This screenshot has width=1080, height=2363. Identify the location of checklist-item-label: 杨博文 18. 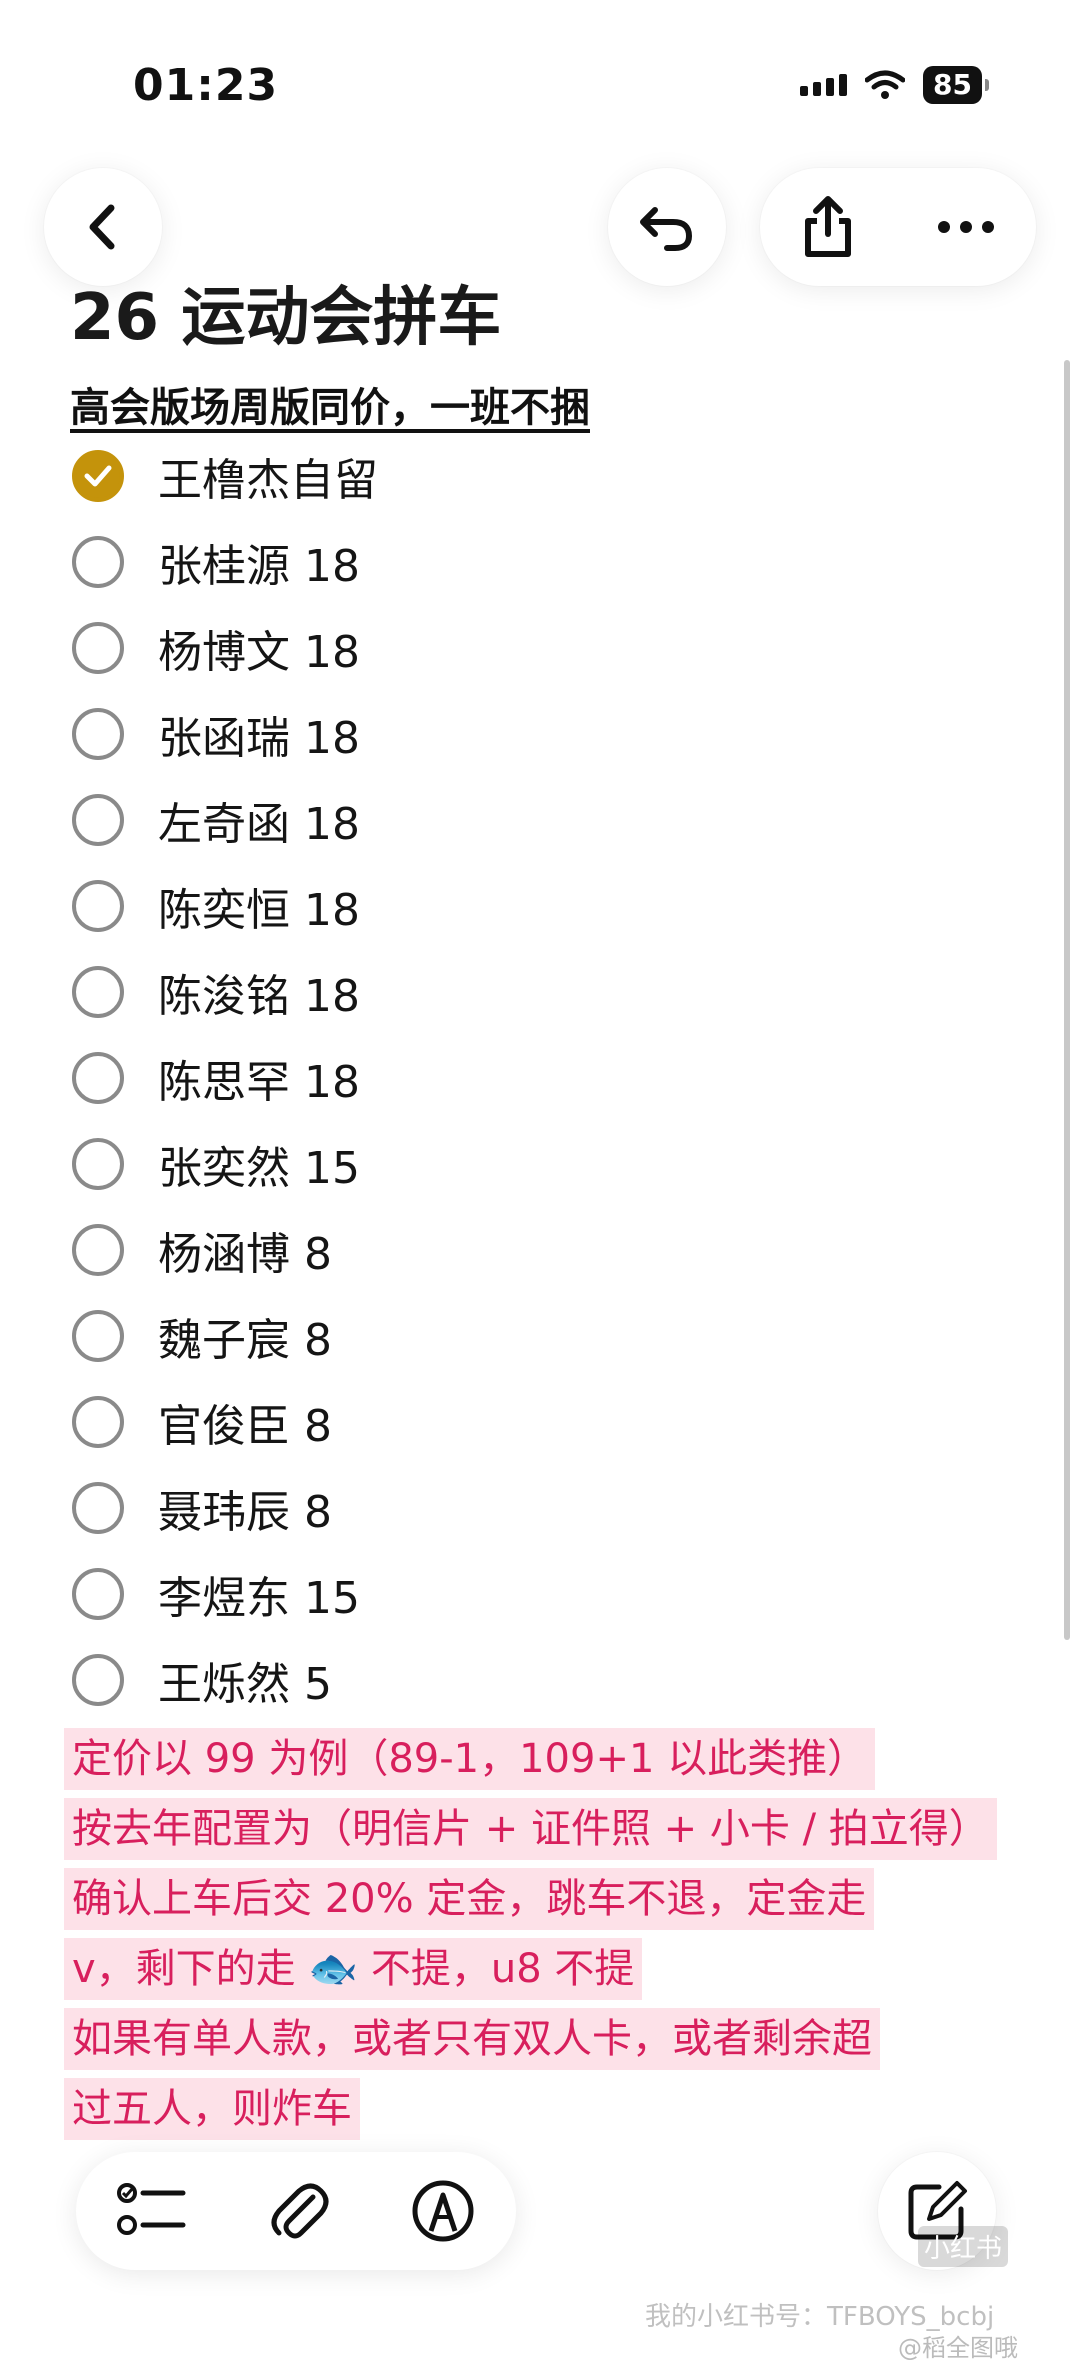
(259, 648).